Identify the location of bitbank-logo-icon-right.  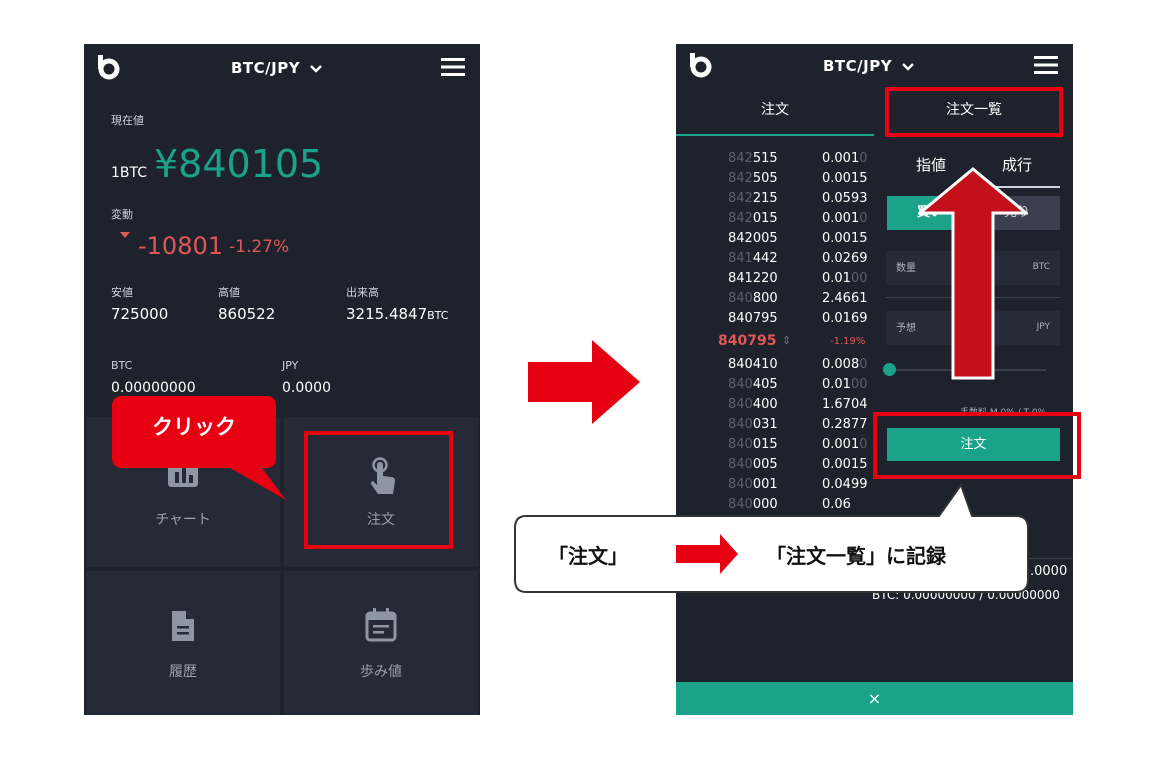
(701, 65).